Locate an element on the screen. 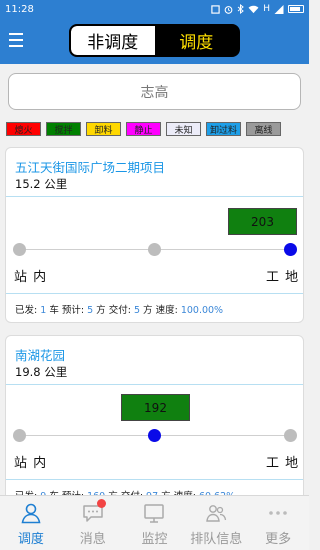 This screenshot has width=320, height=550. speed-label: 速度: is located at coordinates (166, 310).